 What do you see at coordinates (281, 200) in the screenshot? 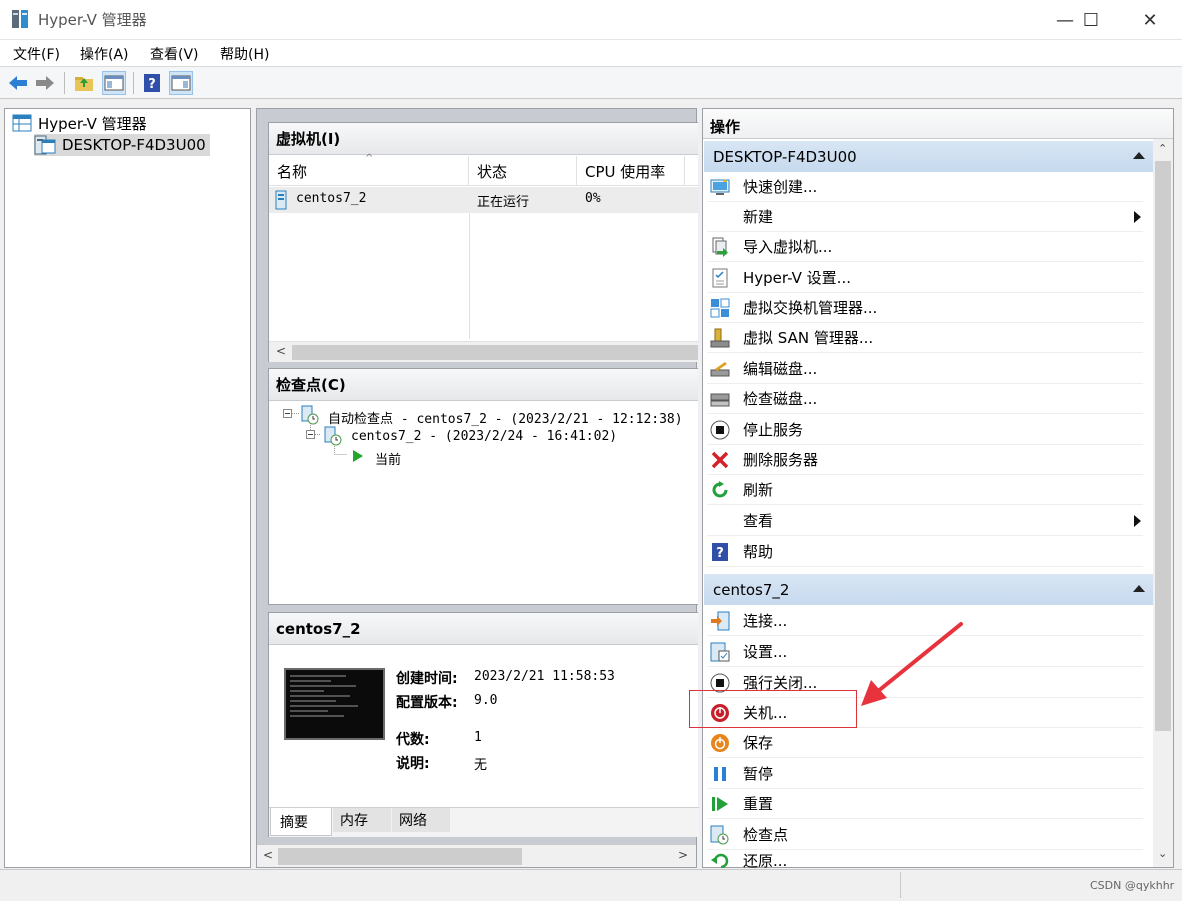
I see `vm-icon` at bounding box center [281, 200].